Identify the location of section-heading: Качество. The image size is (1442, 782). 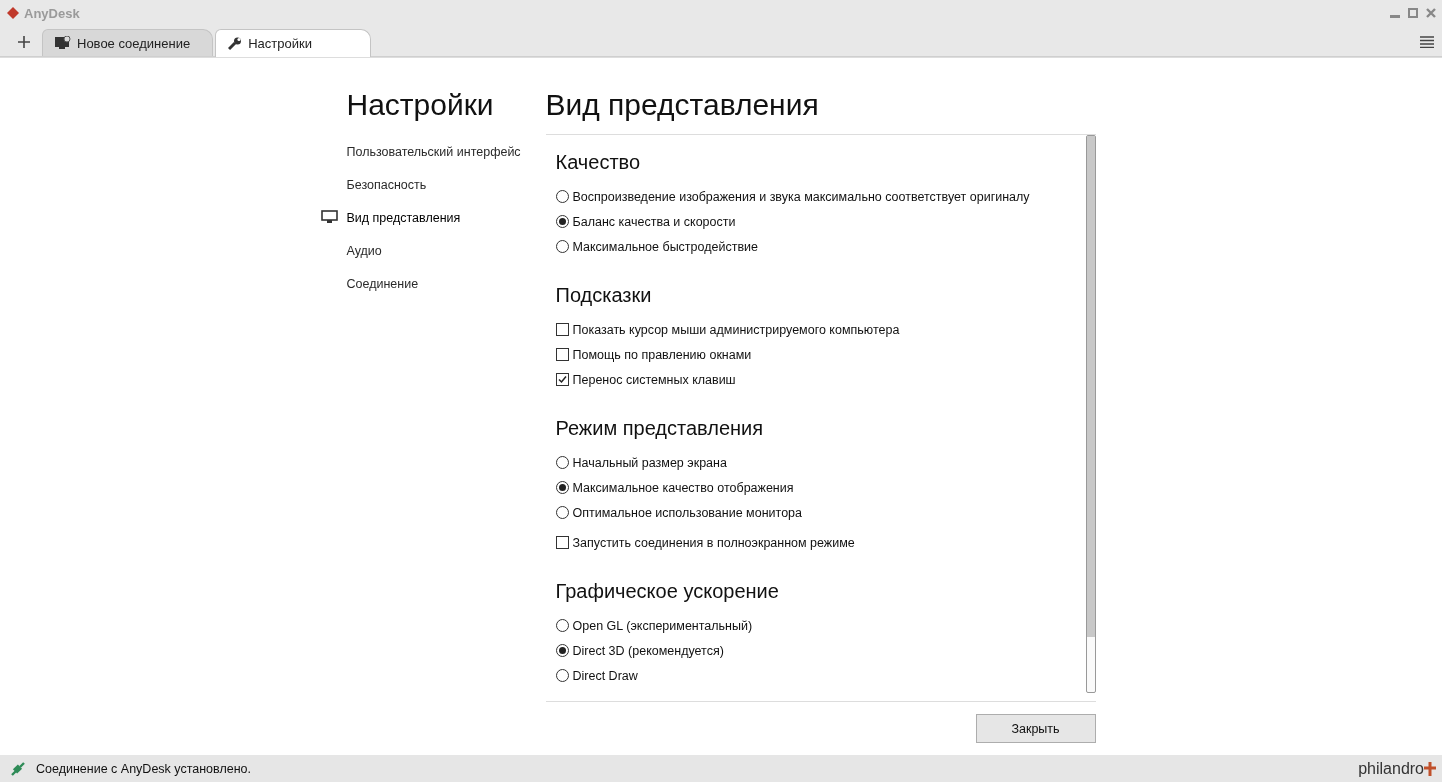
(598, 162).